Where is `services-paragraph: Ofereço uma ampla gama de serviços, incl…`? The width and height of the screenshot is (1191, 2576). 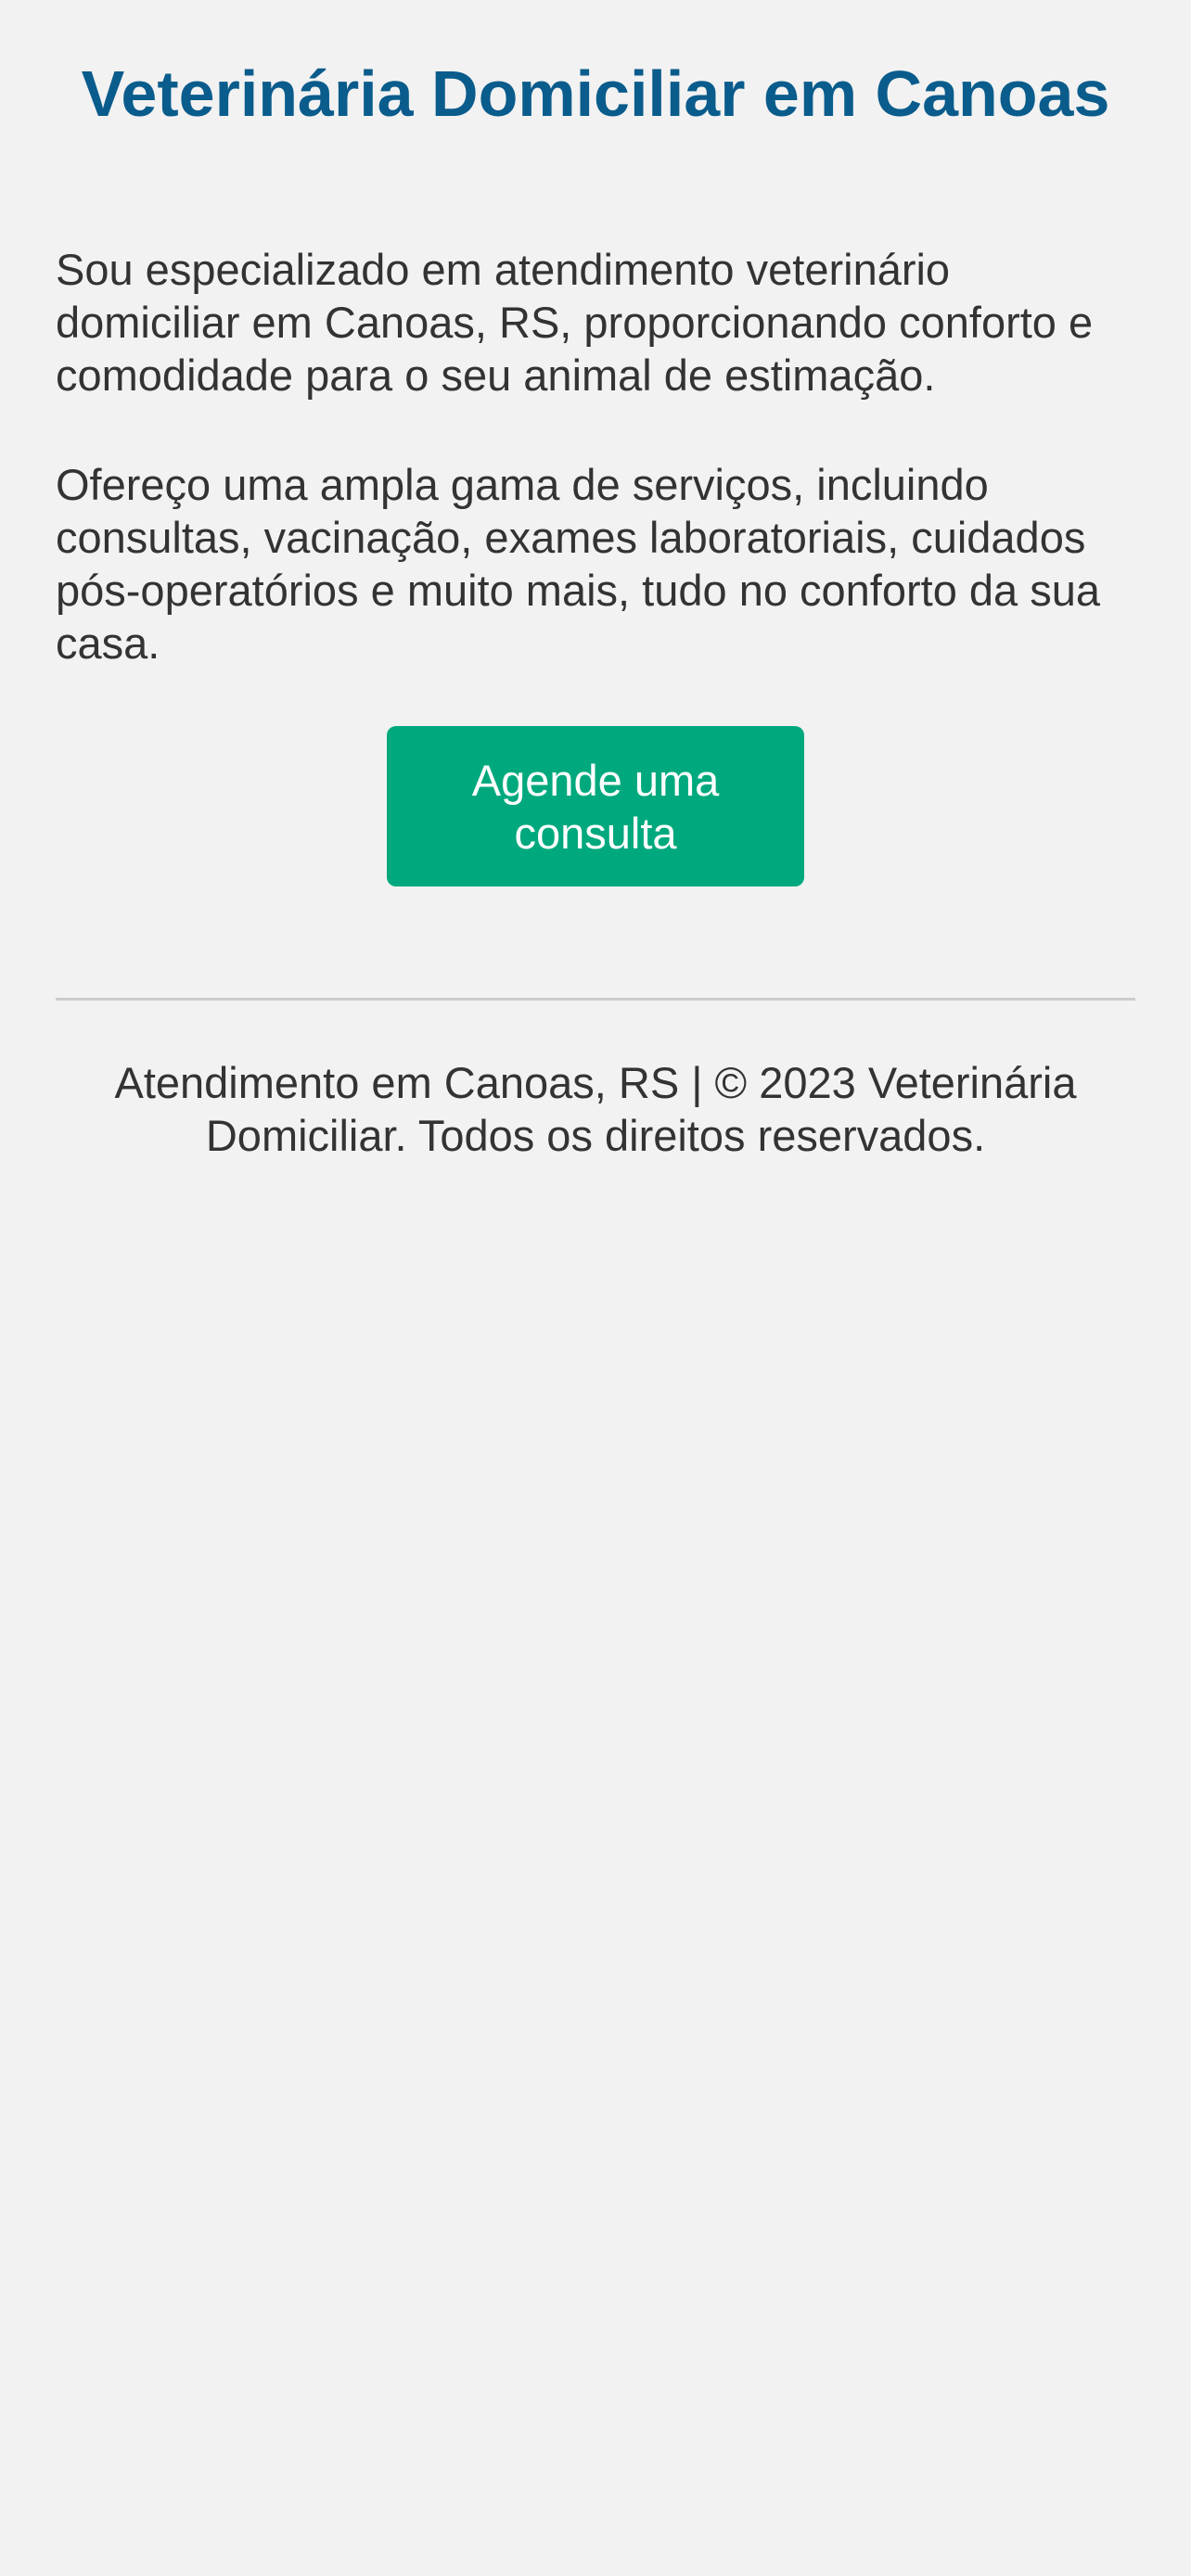 services-paragraph: Ofereço uma ampla gama de serviços, incl… is located at coordinates (578, 564).